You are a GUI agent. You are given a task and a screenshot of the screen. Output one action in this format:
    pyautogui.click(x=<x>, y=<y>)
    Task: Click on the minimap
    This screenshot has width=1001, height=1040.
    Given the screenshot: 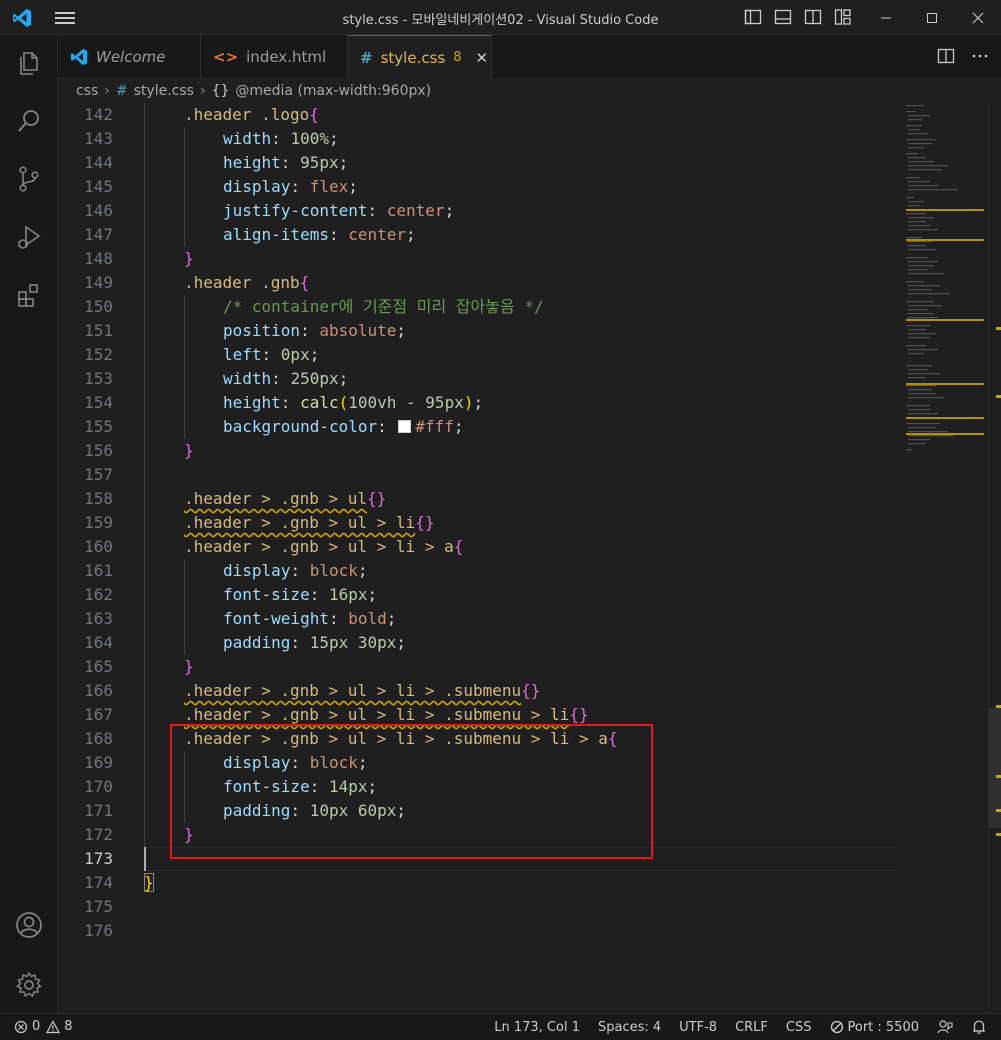 What is the action you would take?
    pyautogui.click(x=943, y=558)
    